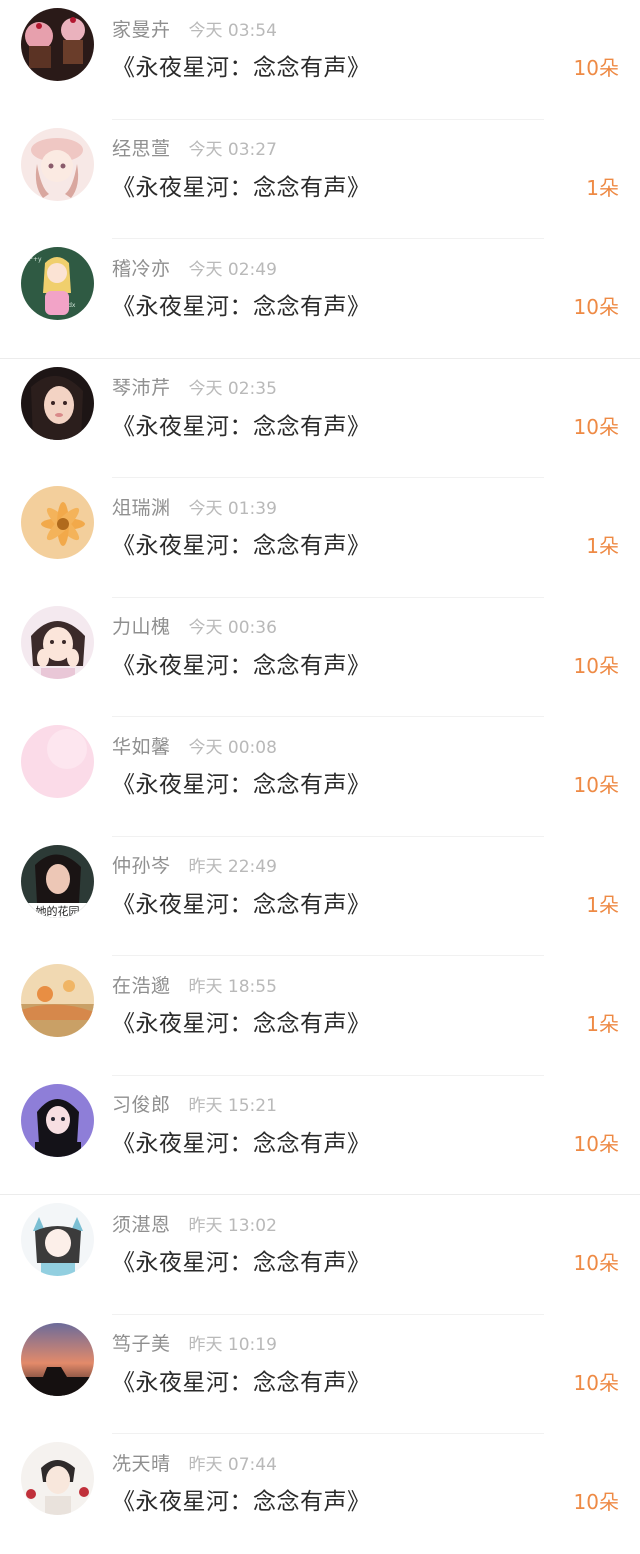 The image size is (640, 1554). I want to click on purple-girl-avatar, so click(57, 1120).